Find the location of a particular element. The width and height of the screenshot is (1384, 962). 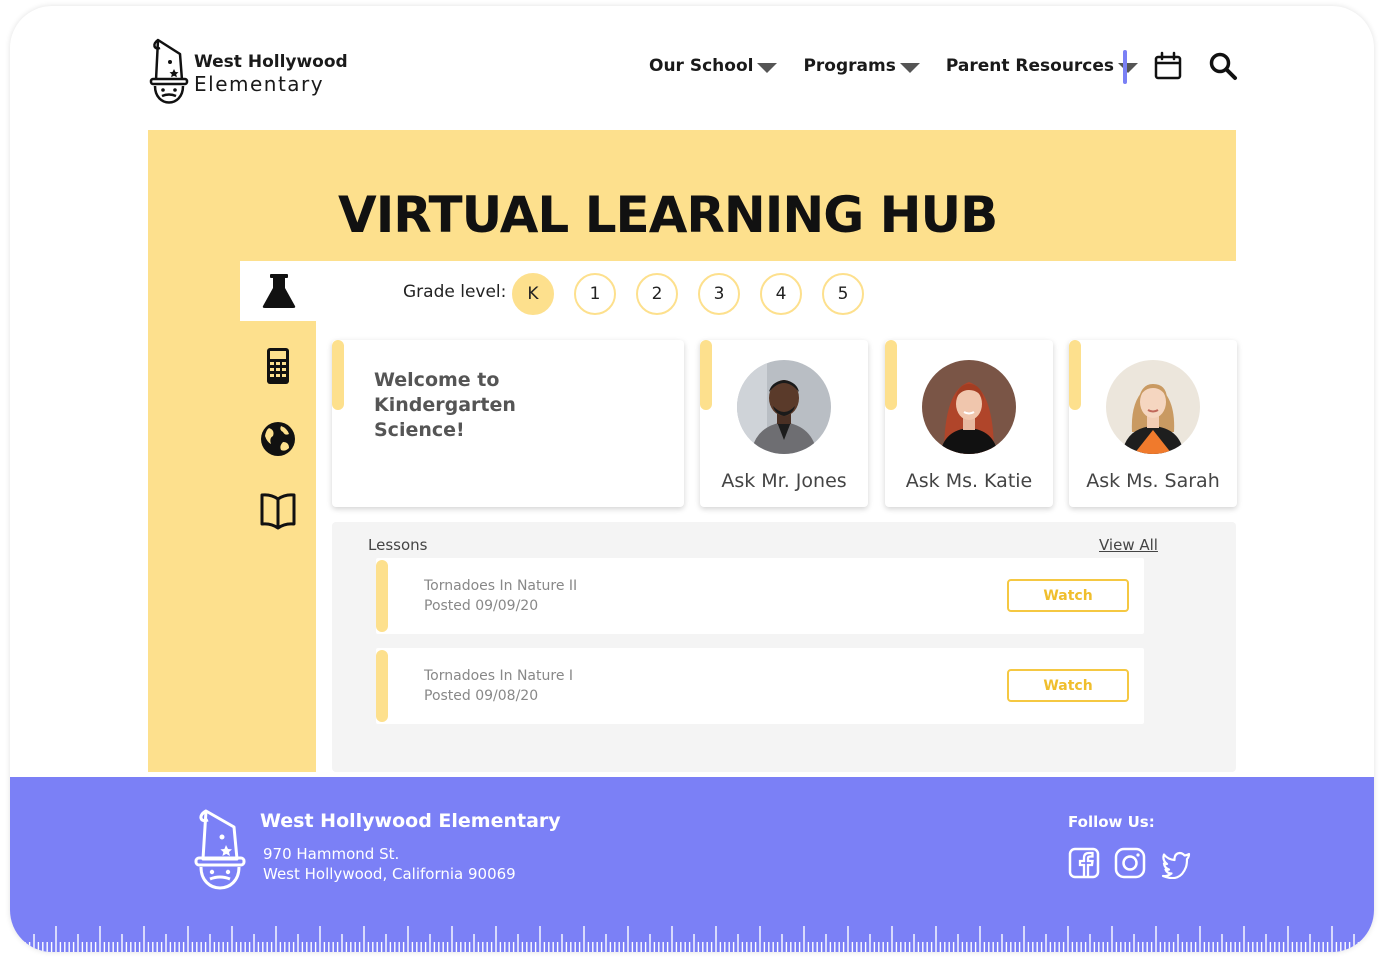

ask-teacher-card-sarah: Ask Ms. Sarah is located at coordinates (1153, 423).